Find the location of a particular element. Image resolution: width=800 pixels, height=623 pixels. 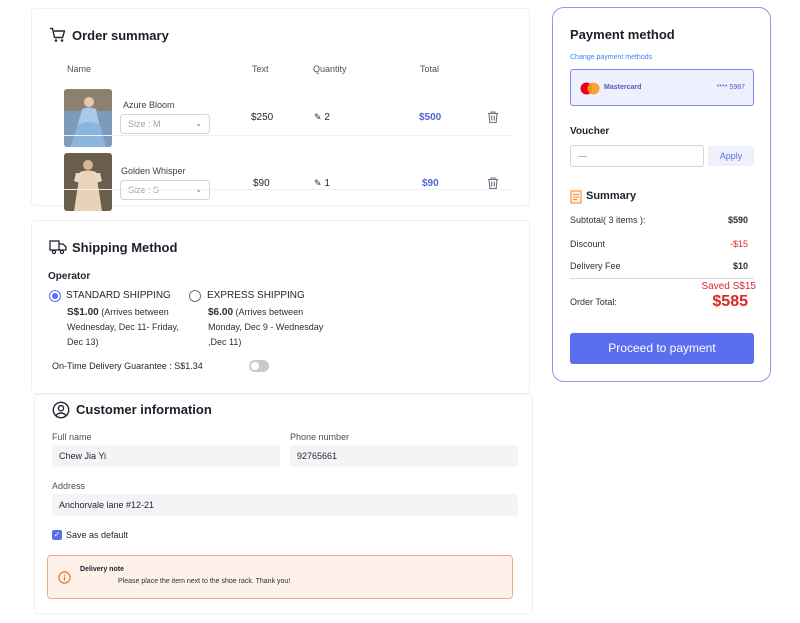

cart-icon is located at coordinates (58, 34).